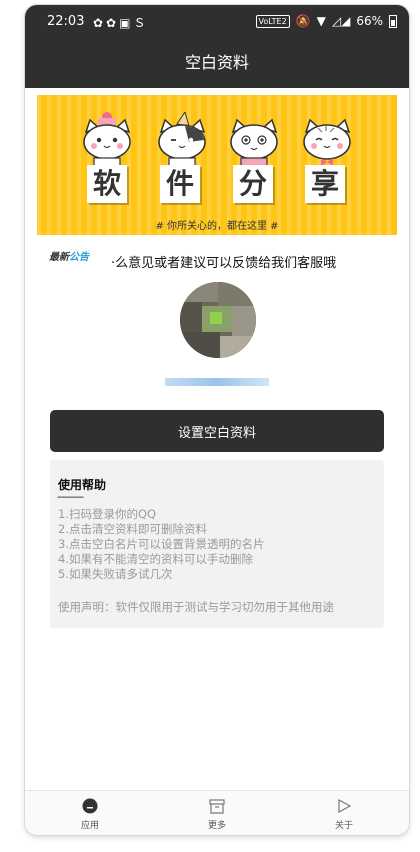 This screenshot has width=420, height=852. What do you see at coordinates (217, 431) in the screenshot?
I see `set-blank-profile-button: 设置空白资料` at bounding box center [217, 431].